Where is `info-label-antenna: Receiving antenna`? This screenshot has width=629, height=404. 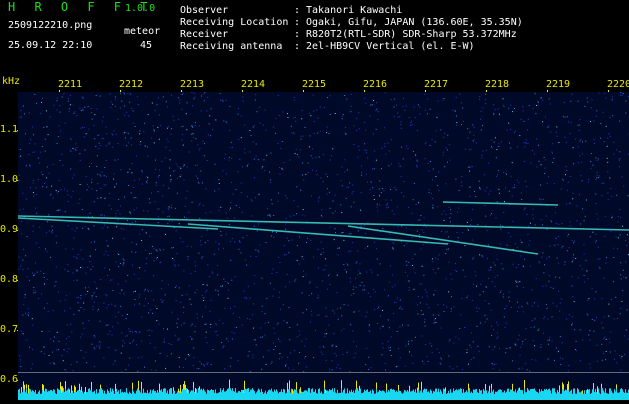
info-label-antenna: Receiving antenna is located at coordinates (231, 47).